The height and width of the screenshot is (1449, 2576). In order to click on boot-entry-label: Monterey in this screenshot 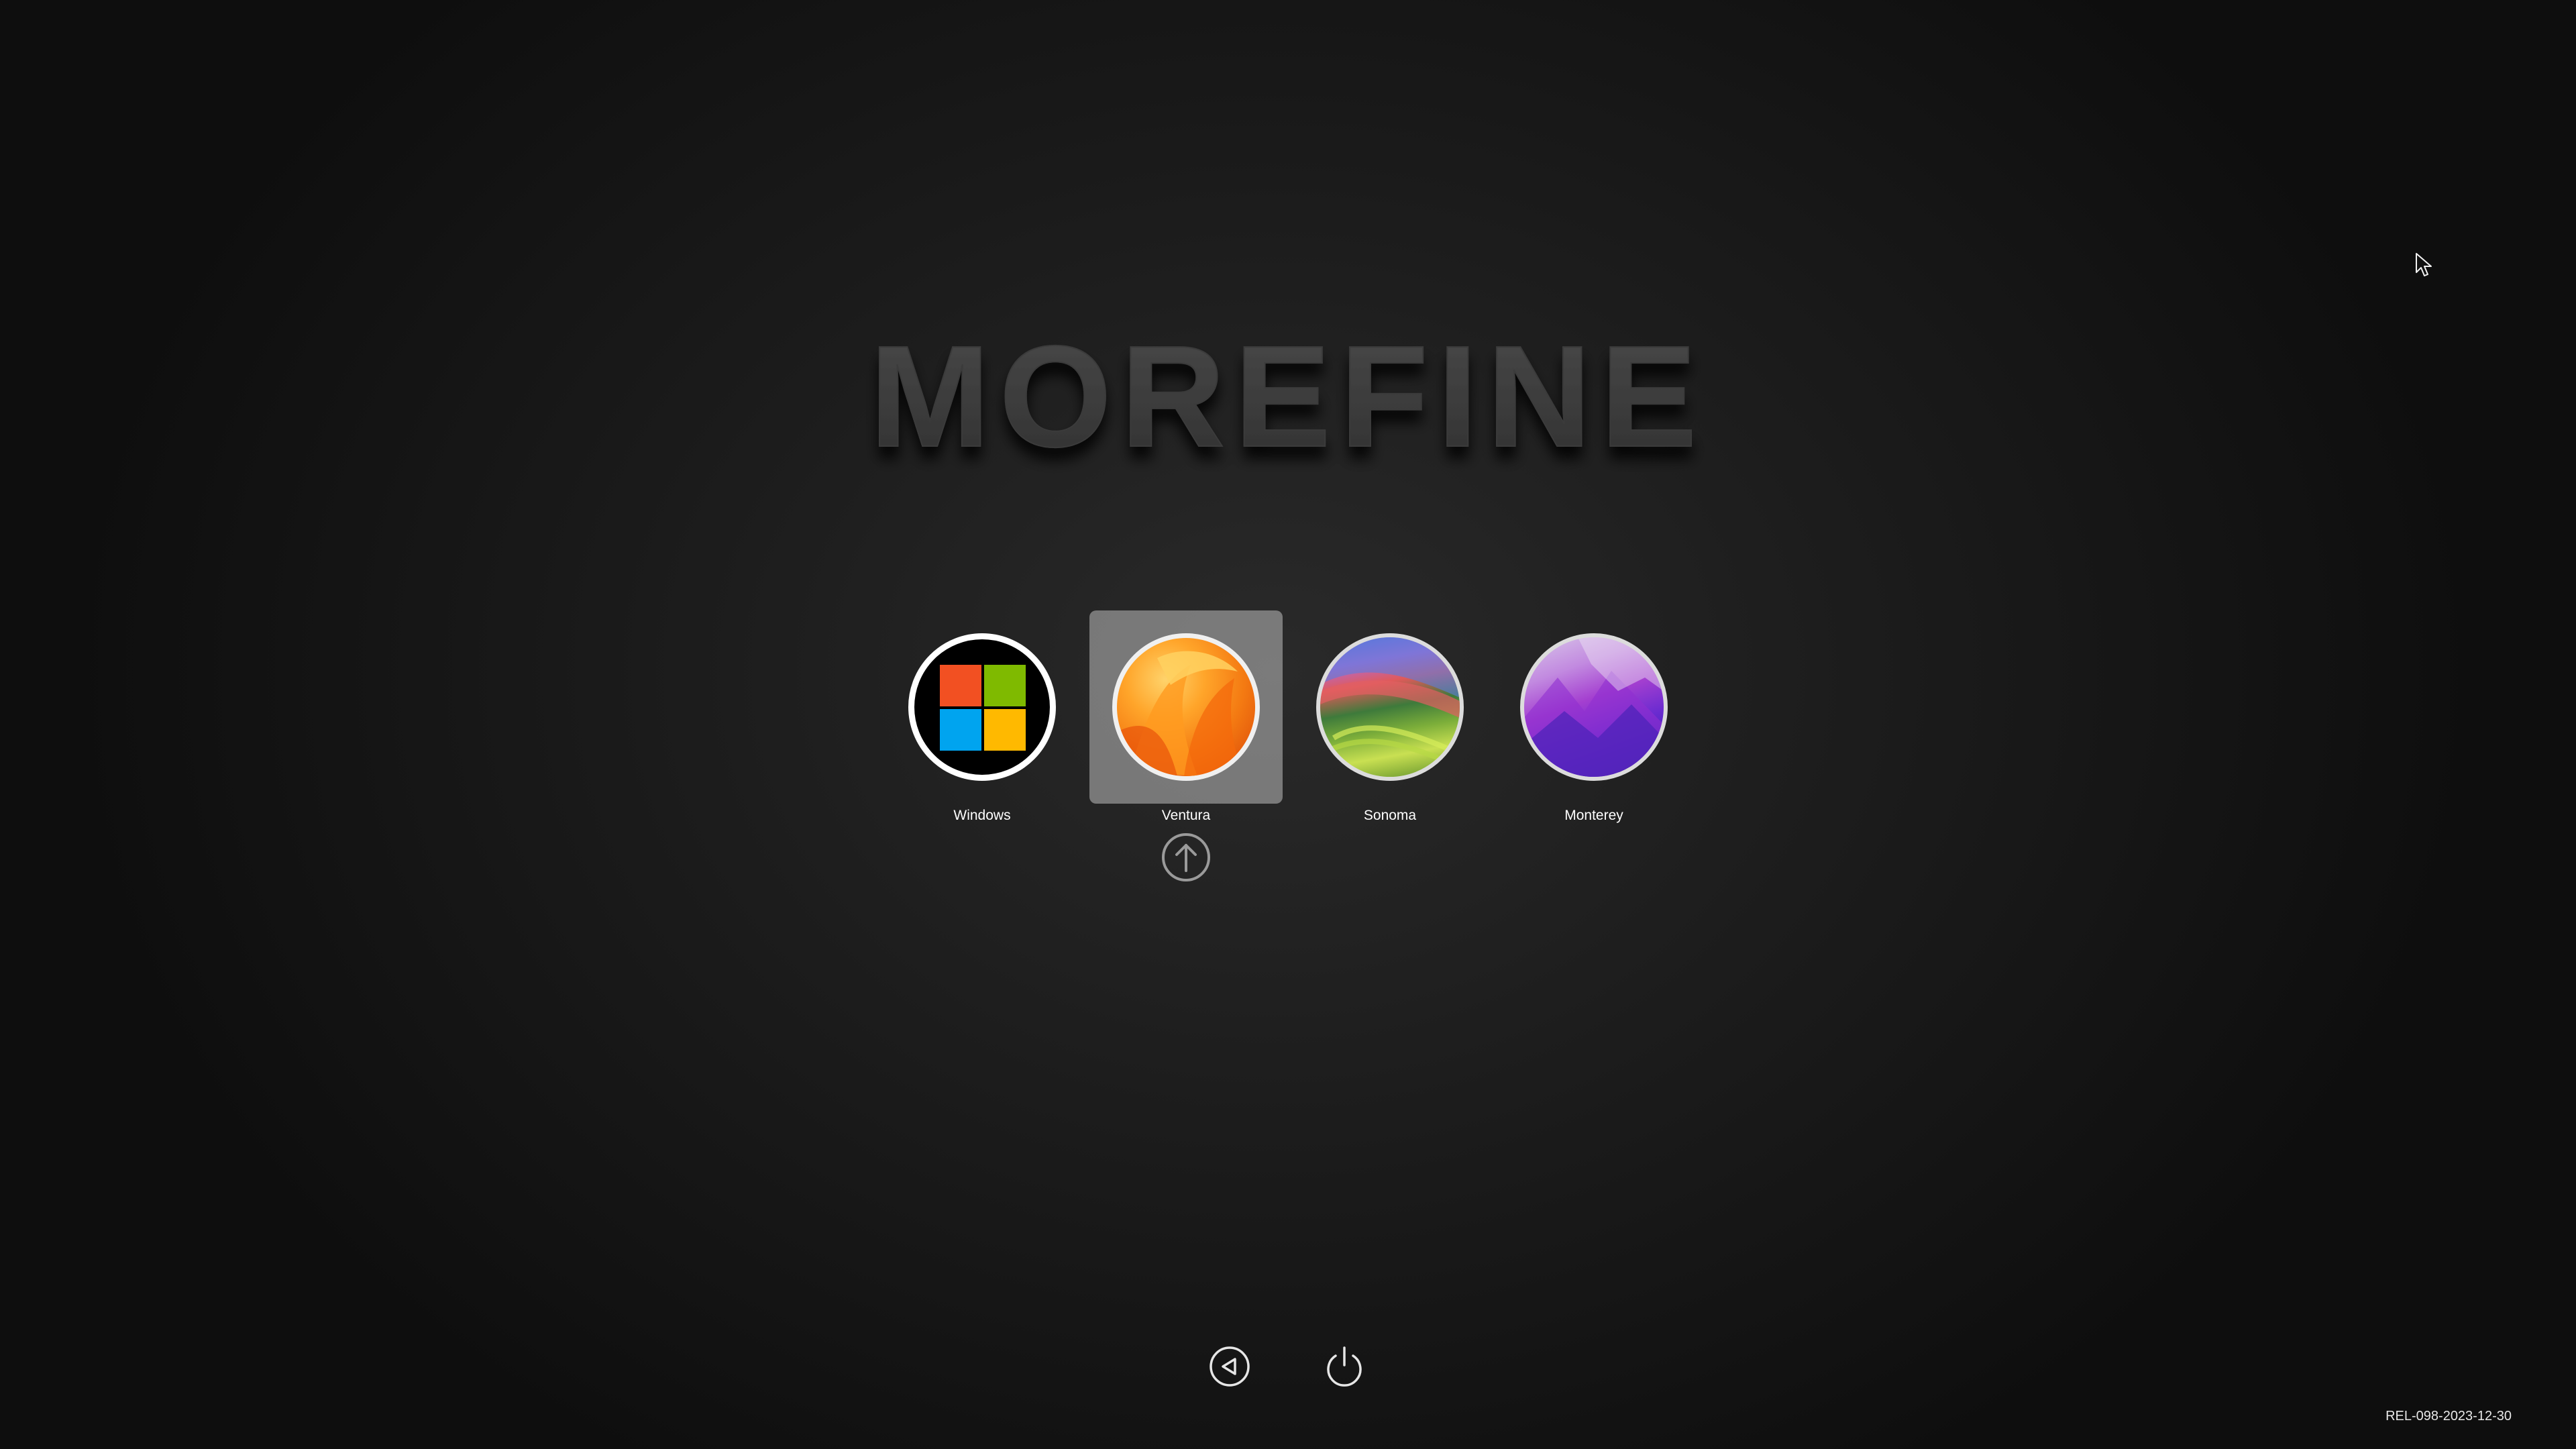, I will do `click(1593, 815)`.